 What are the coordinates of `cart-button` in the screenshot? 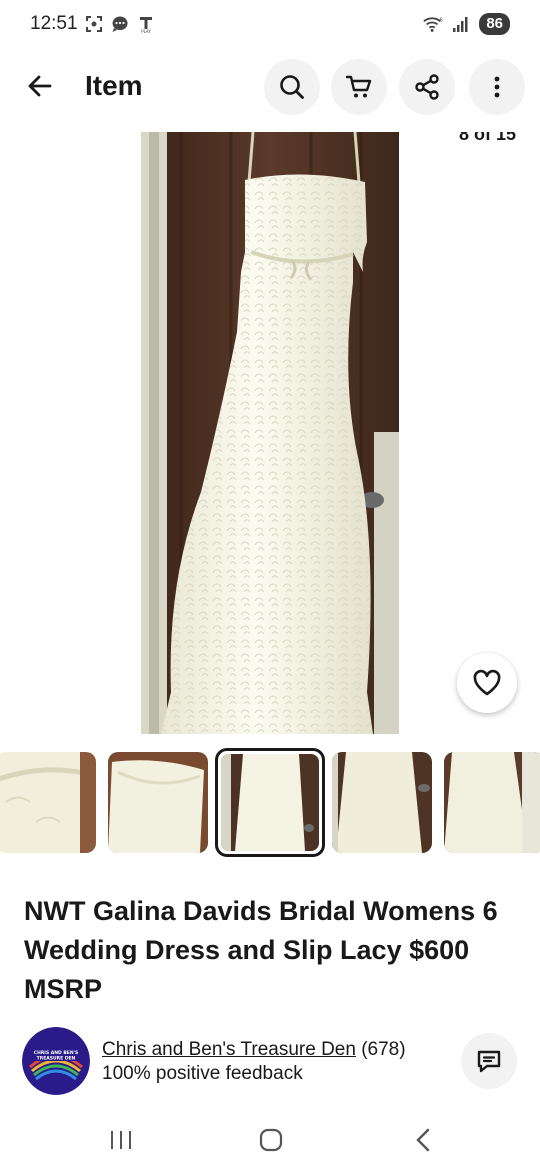 It's located at (359, 87).